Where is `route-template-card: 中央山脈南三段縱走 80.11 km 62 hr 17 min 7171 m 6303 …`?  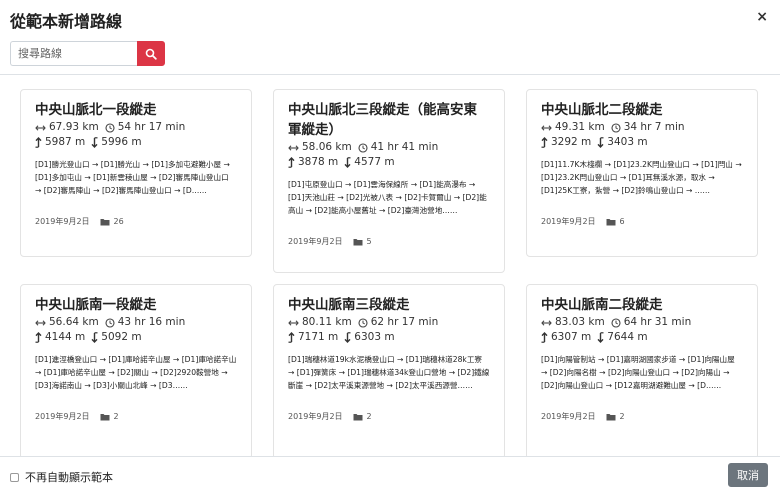 route-template-card: 中央山脈南三段縱走 80.11 km 62 hr 17 min 7171 m 6303 … is located at coordinates (389, 370).